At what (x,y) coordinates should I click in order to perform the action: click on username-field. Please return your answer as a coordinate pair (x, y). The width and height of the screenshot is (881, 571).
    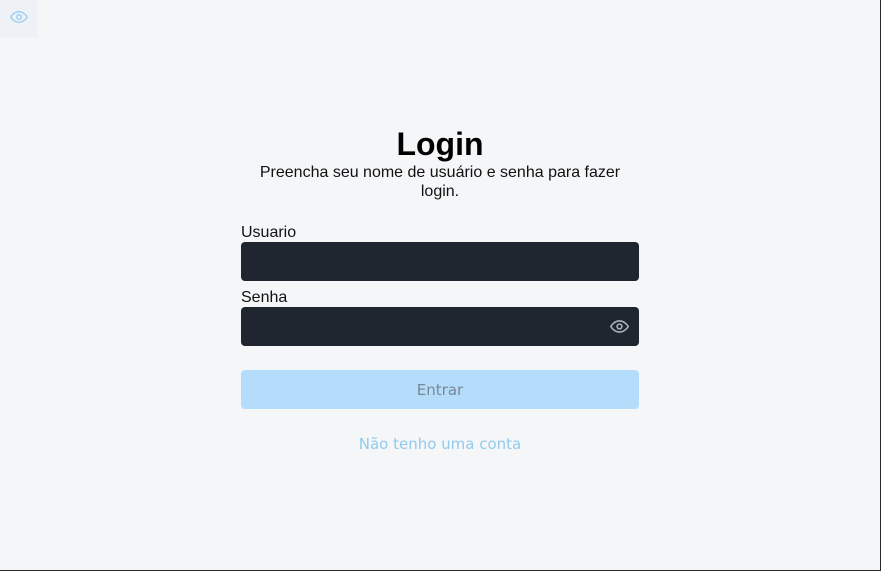
    Looking at the image, I should click on (440, 261).